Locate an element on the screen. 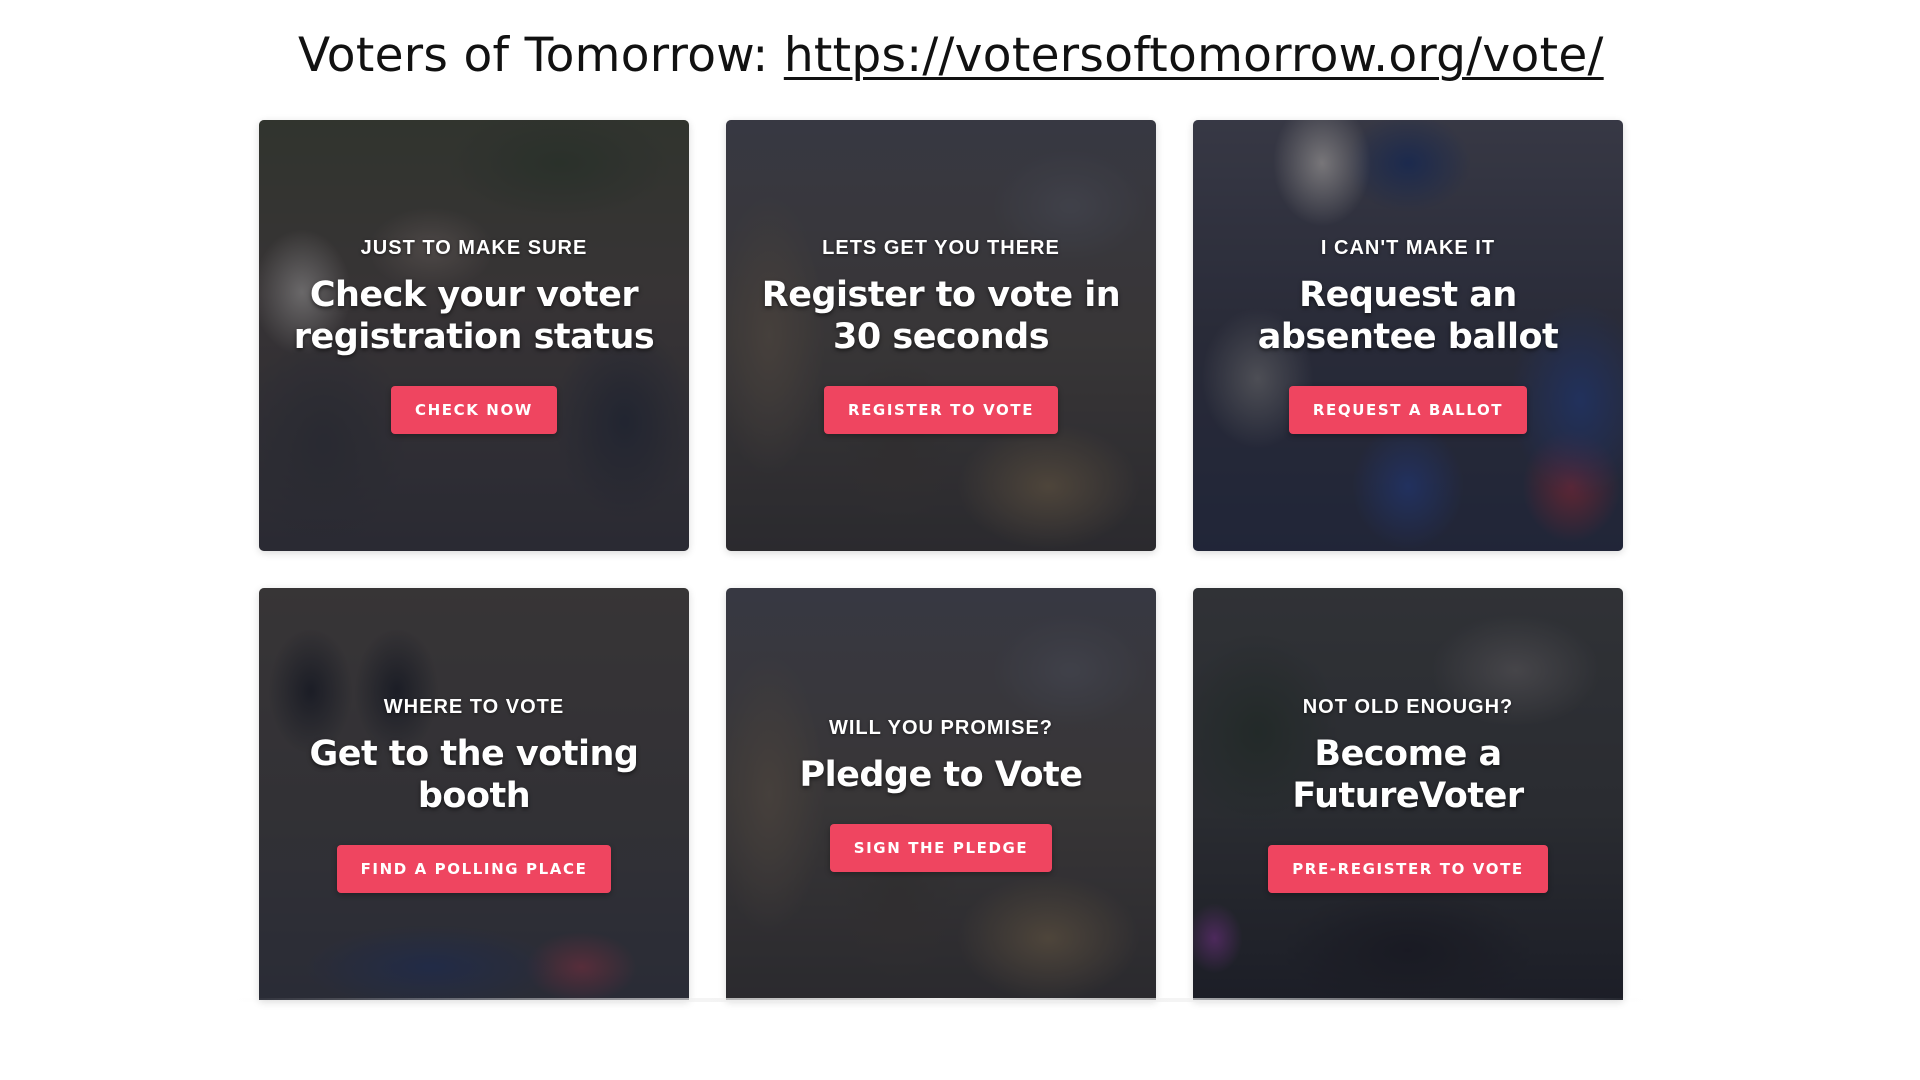 The height and width of the screenshot is (1080, 1920). card-eyebrow: JUST TO MAKE SURE is located at coordinates (474, 248).